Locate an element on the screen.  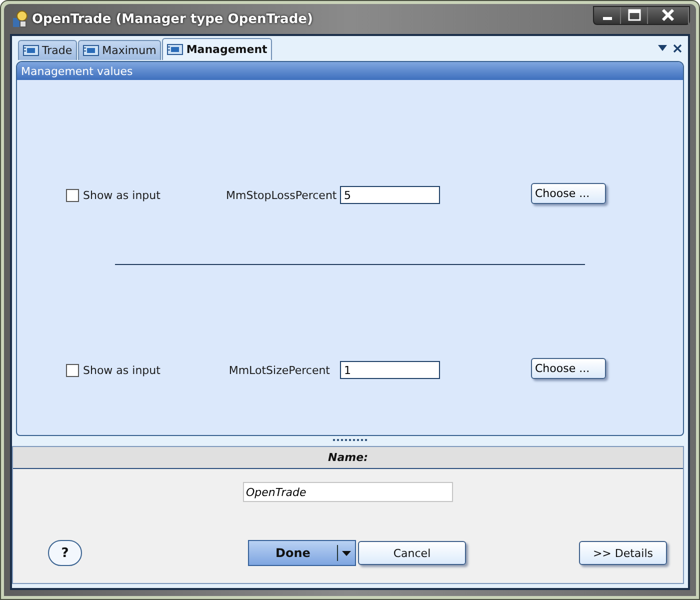
parameter-name: MmLotSizePercent is located at coordinates (279, 370).